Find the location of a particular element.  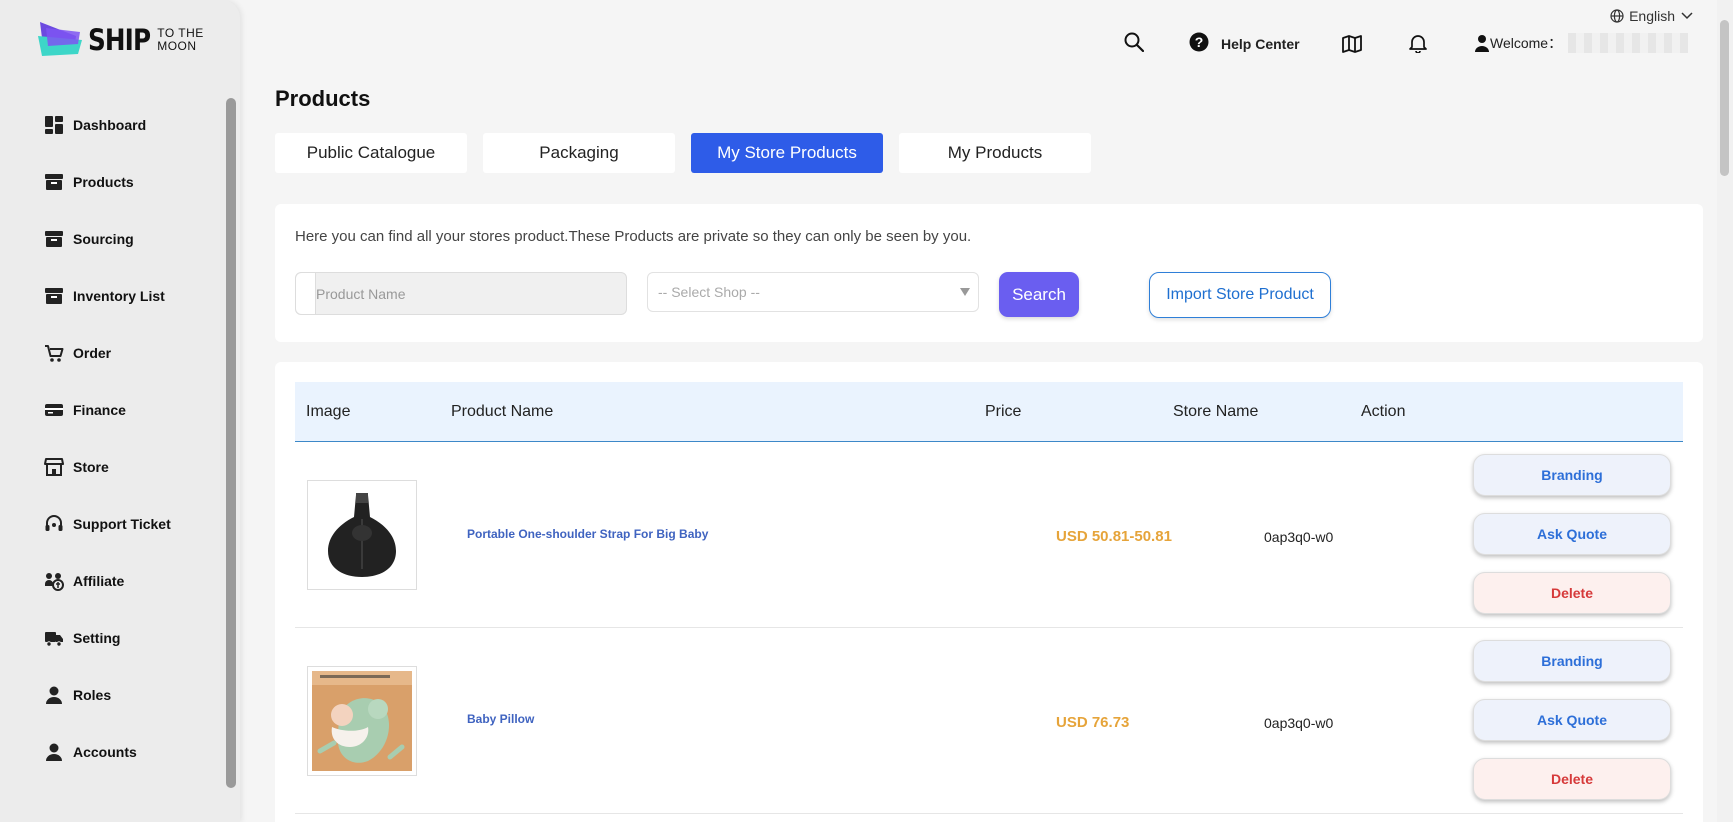

header-product-name: Product Name is located at coordinates (502, 411).